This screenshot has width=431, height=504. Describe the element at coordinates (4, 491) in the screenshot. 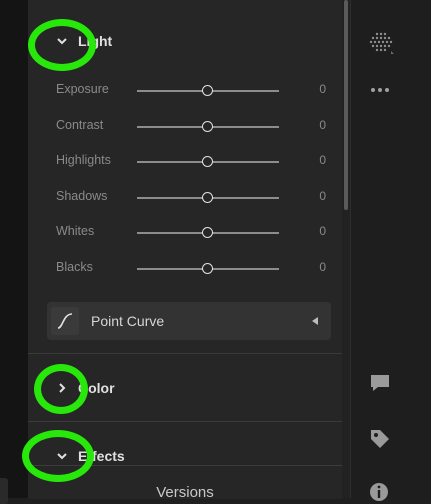

I see `collapsed-panel-handle` at that location.